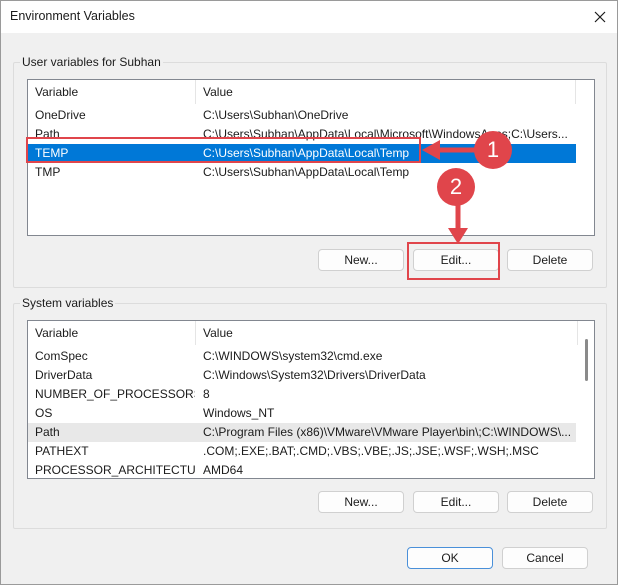  What do you see at coordinates (493, 150) in the screenshot?
I see `step-1-badge: 1` at bounding box center [493, 150].